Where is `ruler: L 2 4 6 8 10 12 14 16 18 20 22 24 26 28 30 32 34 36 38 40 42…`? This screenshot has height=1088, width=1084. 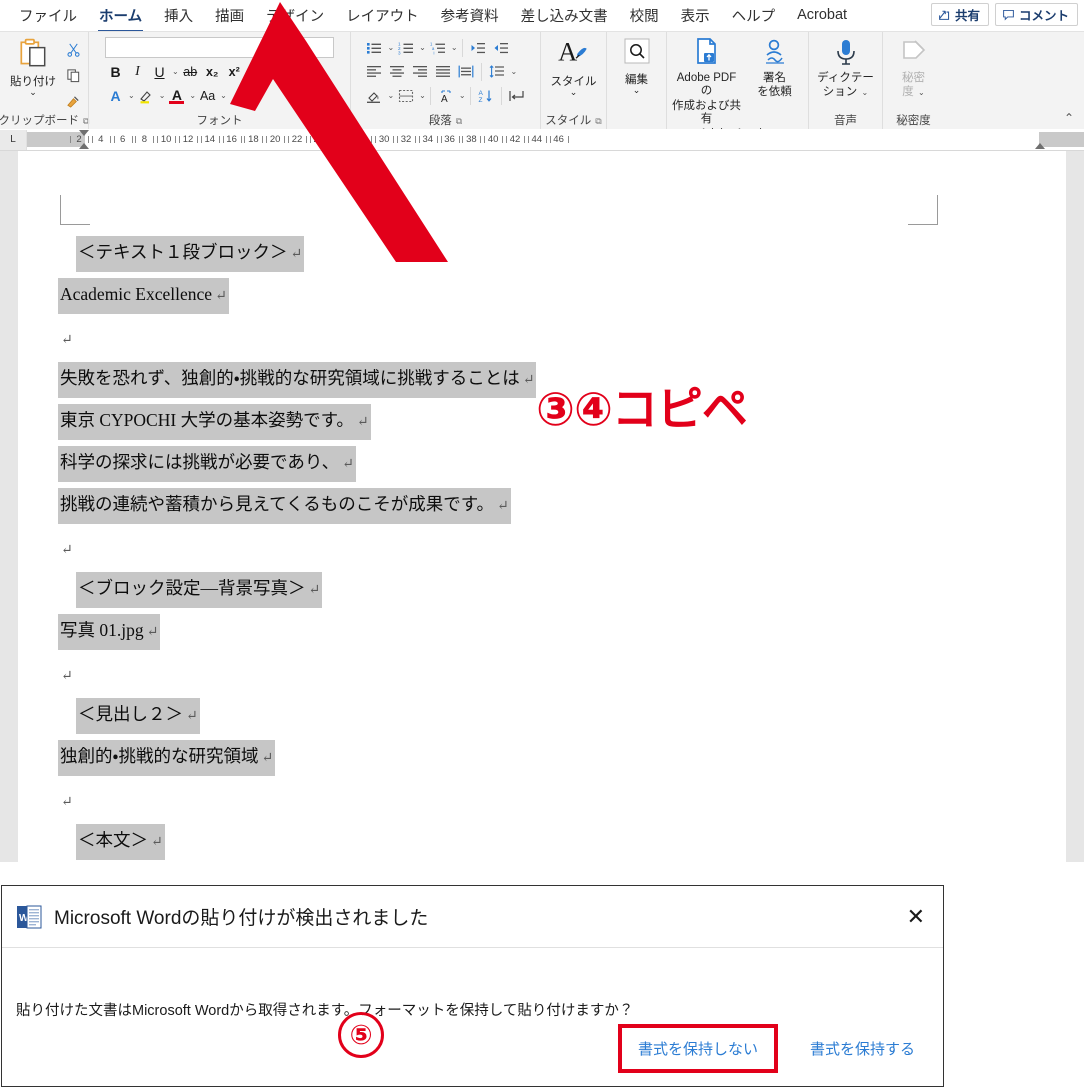
ruler: L 2 4 6 8 10 12 14 16 18 20 22 24 26 28 30 32 34 36 38 40 42… is located at coordinates (542, 140).